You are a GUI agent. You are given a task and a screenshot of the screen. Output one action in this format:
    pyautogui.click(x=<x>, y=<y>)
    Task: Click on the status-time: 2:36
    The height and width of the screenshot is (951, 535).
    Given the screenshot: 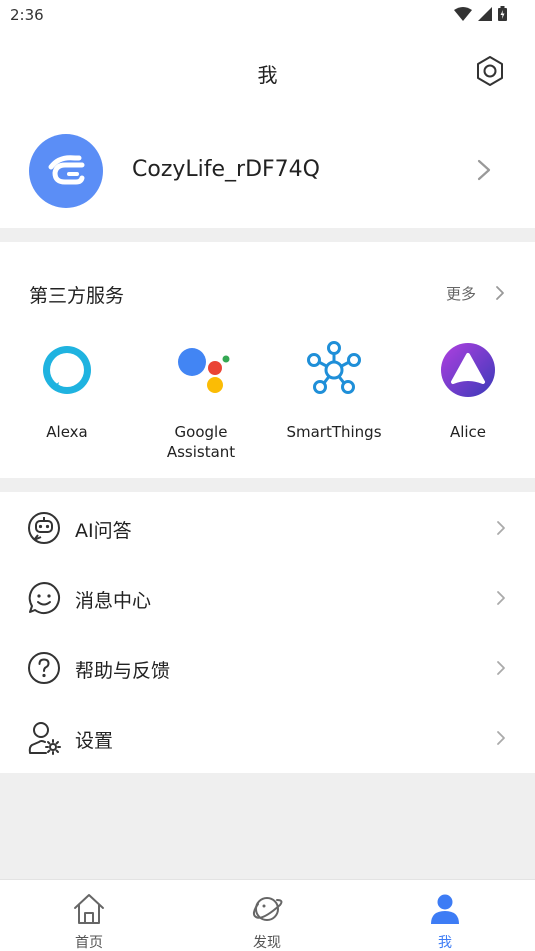 What is the action you would take?
    pyautogui.click(x=27, y=15)
    